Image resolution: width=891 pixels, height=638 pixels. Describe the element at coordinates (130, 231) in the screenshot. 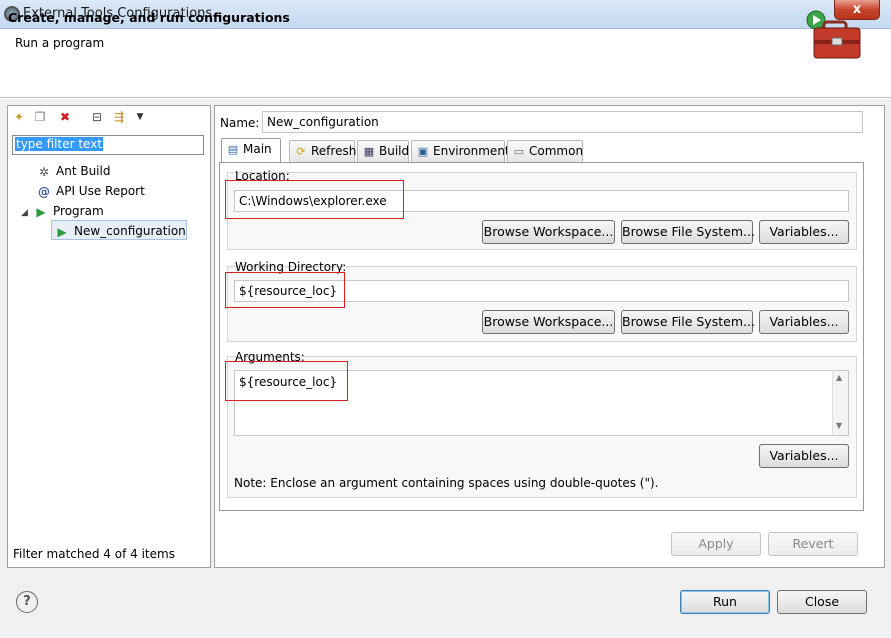

I see `tree-item-label: New_configuration` at that location.